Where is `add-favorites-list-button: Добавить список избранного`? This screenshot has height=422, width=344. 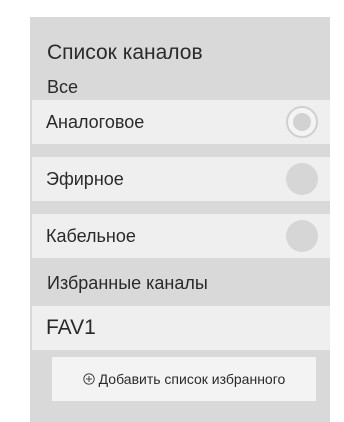 add-favorites-list-button: Добавить список избранного is located at coordinates (184, 379).